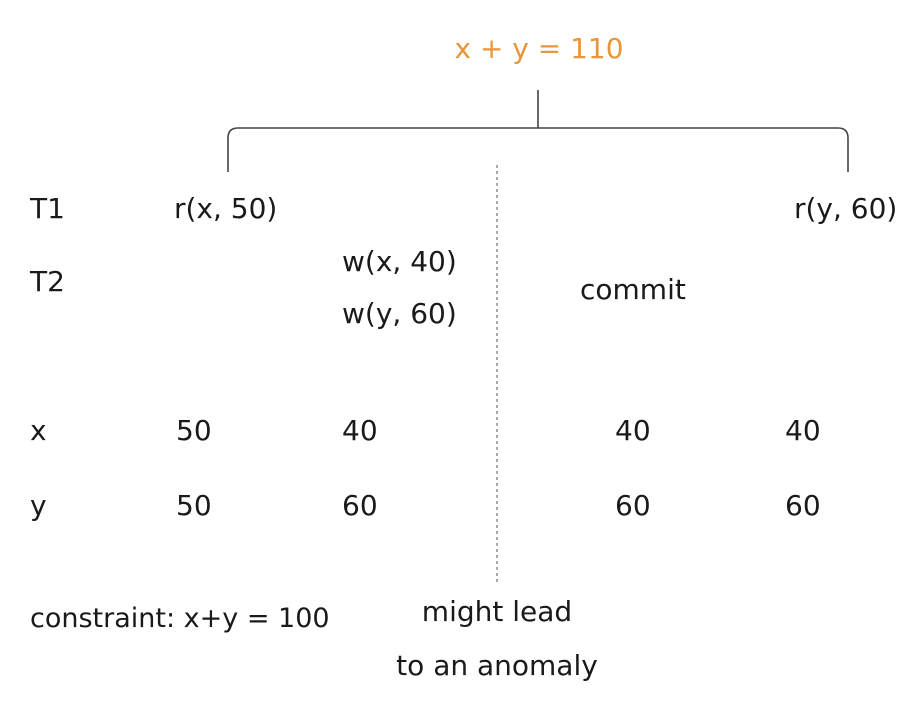 The image size is (920, 725). I want to click on row-label-y: y, so click(38, 505).